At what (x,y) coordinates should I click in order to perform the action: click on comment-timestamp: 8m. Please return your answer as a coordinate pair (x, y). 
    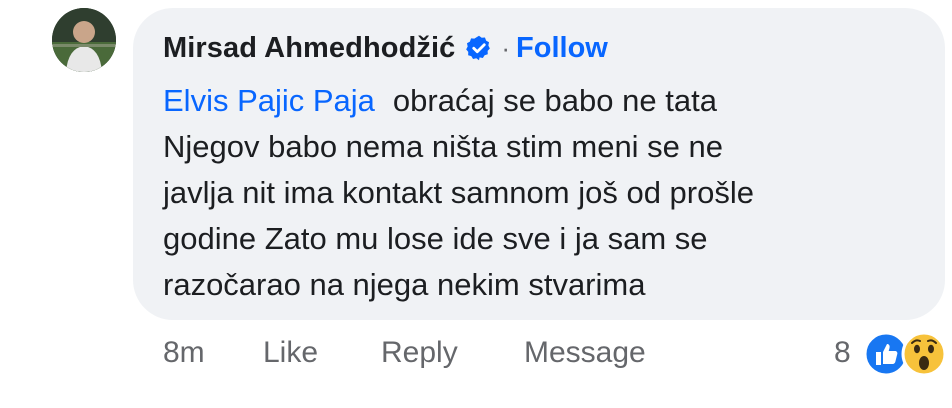
    Looking at the image, I should click on (184, 353).